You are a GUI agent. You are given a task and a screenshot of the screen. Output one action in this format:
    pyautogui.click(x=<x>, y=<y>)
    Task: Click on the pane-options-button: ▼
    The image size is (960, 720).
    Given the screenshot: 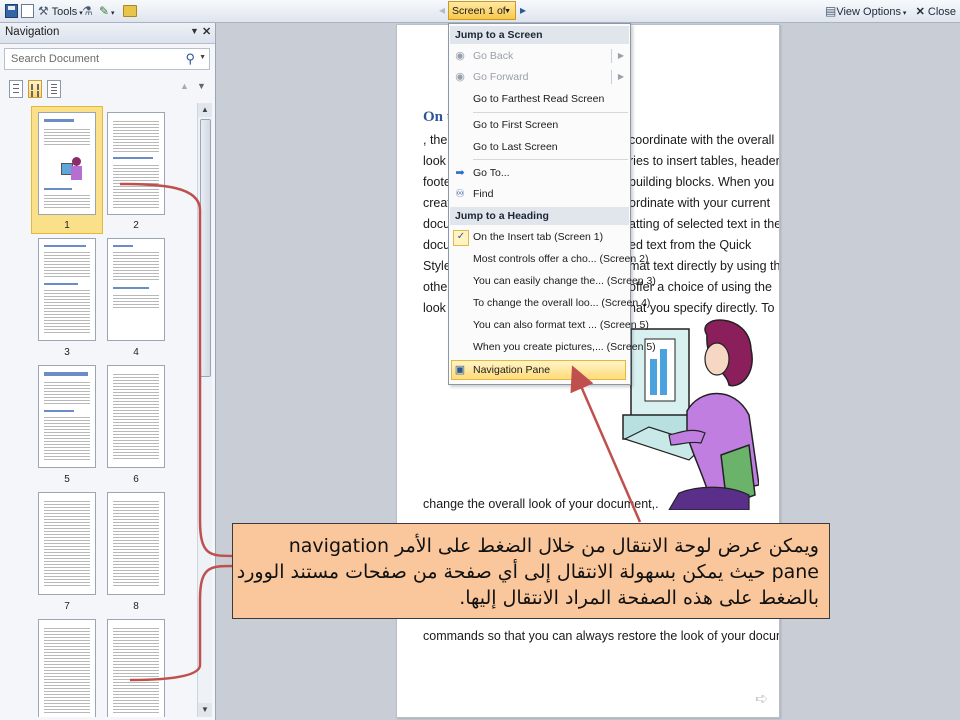 What is the action you would take?
    pyautogui.click(x=194, y=31)
    